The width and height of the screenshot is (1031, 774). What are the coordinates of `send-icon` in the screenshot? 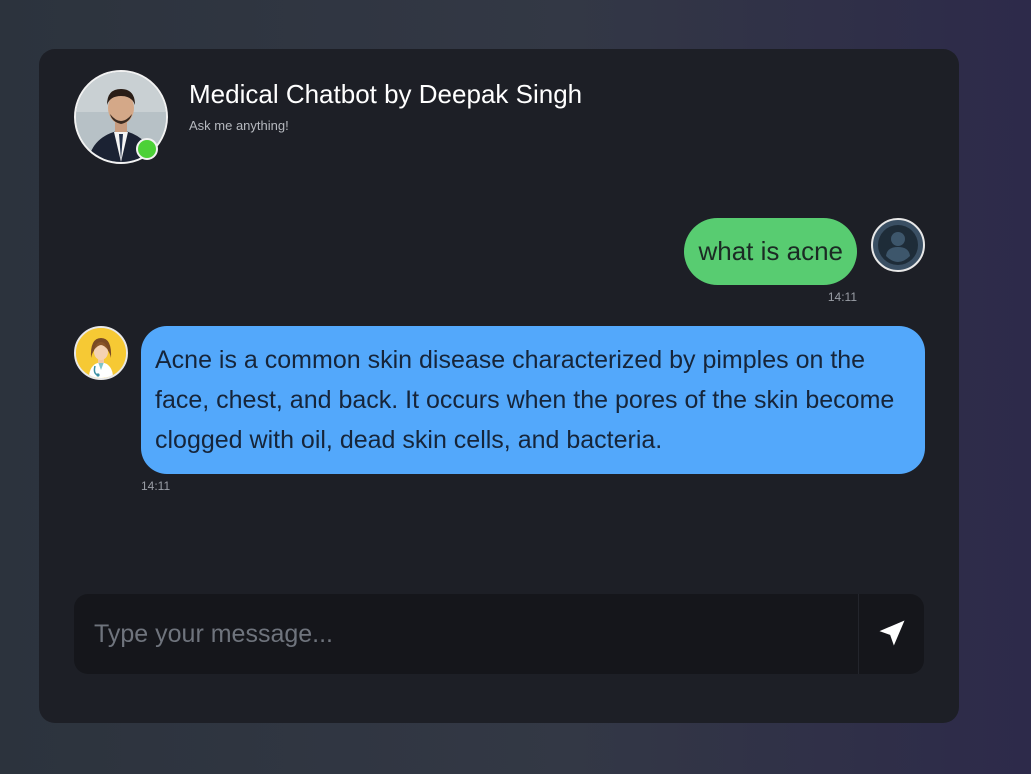 It's located at (892, 633).